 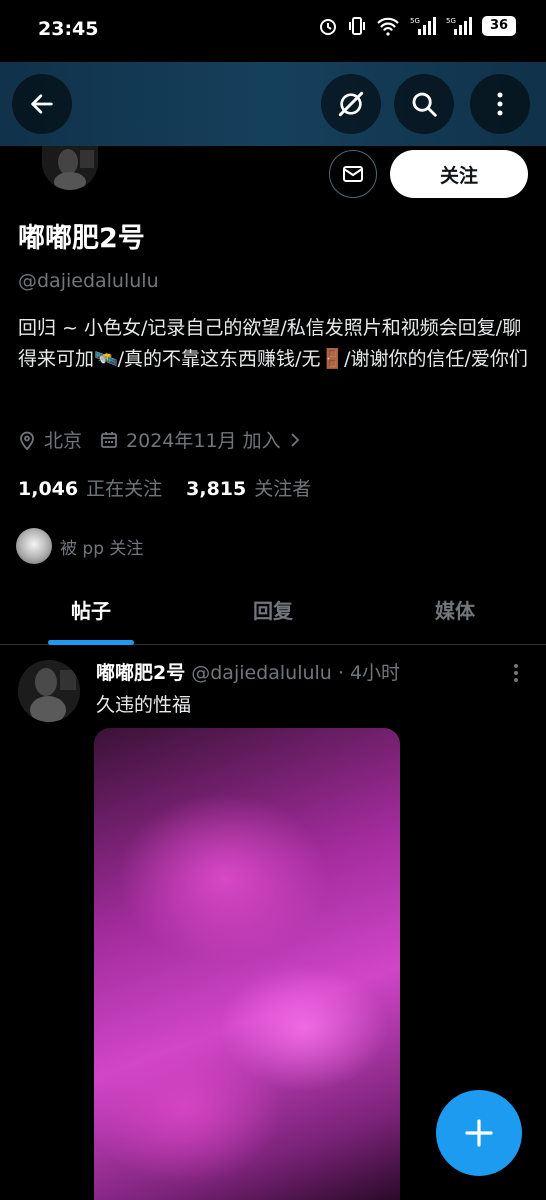 What do you see at coordinates (499, 26) in the screenshot?
I see `battery-indicator: 36` at bounding box center [499, 26].